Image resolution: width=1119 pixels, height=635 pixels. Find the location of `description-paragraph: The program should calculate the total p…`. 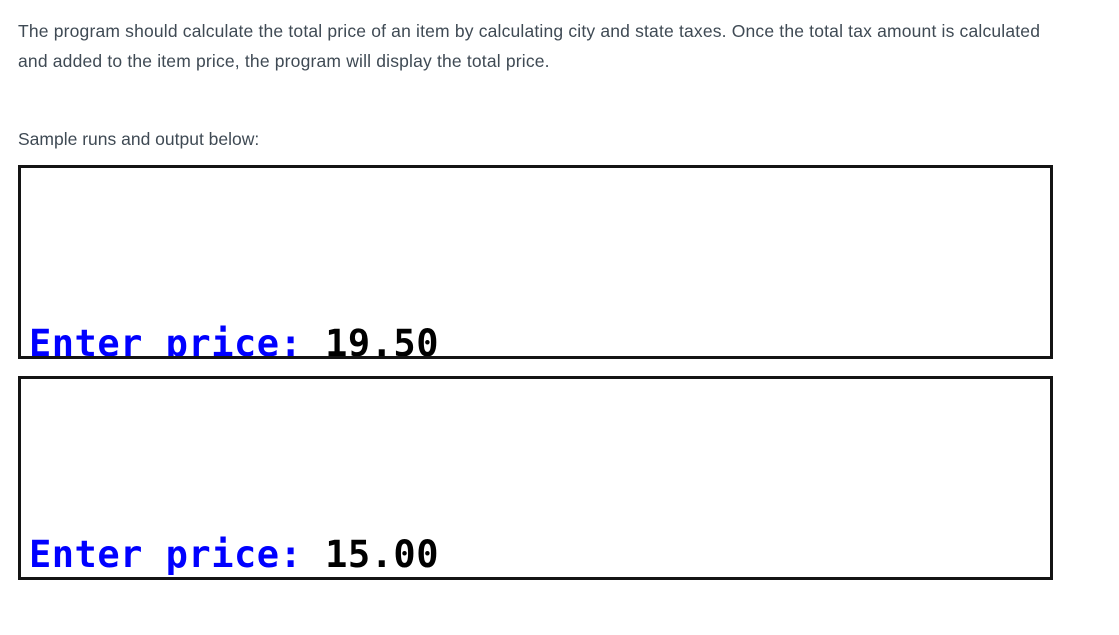

description-paragraph: The program should calculate the total p… is located at coordinates (529, 46).